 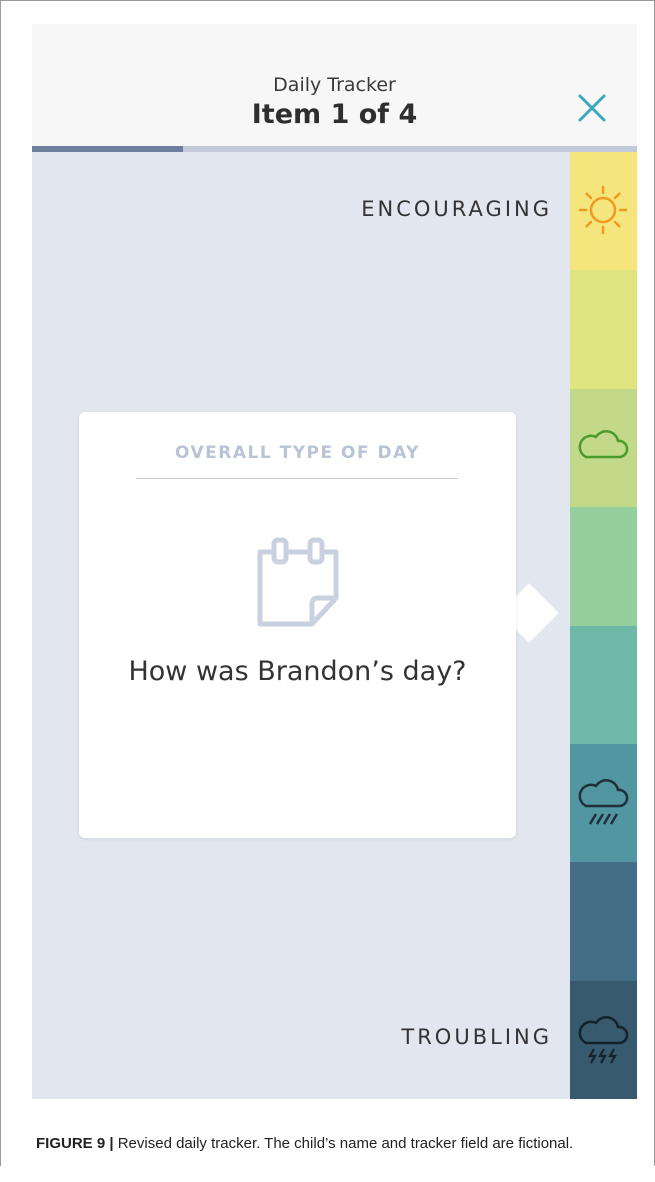 I want to click on header: Daily Tracker Item 1 of 4, so click(x=334, y=85).